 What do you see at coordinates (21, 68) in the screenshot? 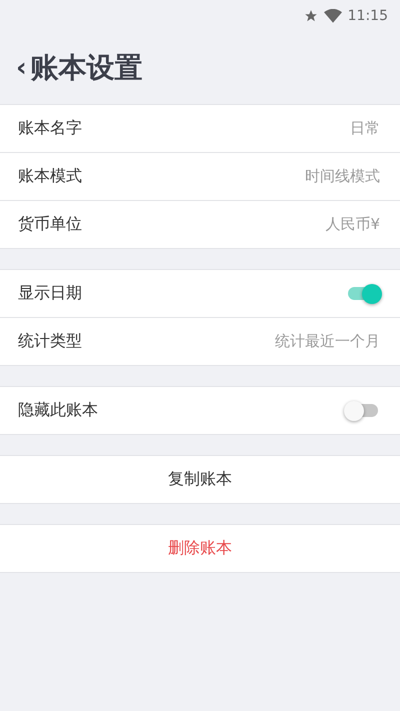
I see `back-button: ‹` at bounding box center [21, 68].